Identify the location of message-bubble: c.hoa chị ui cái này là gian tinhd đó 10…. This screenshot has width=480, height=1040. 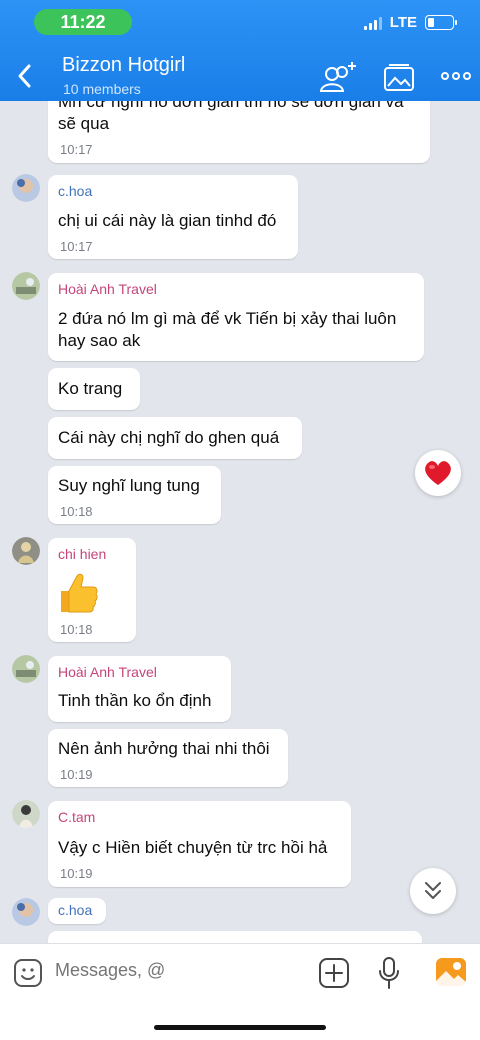
(173, 217).